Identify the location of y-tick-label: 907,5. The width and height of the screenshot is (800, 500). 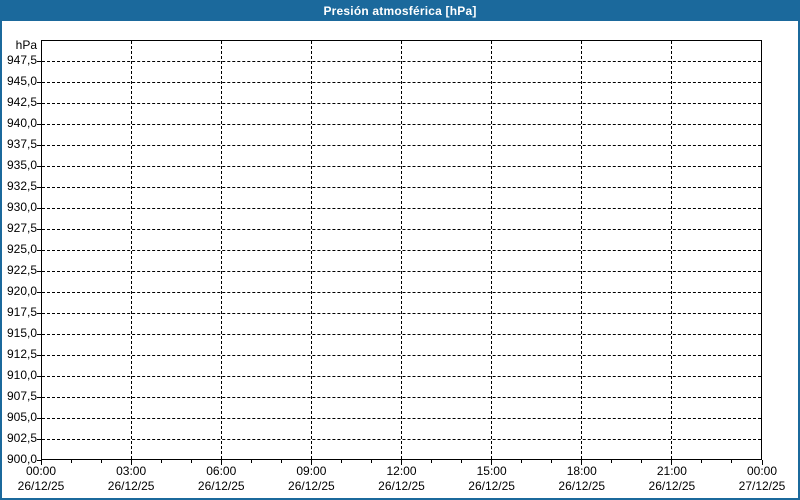
(21, 396).